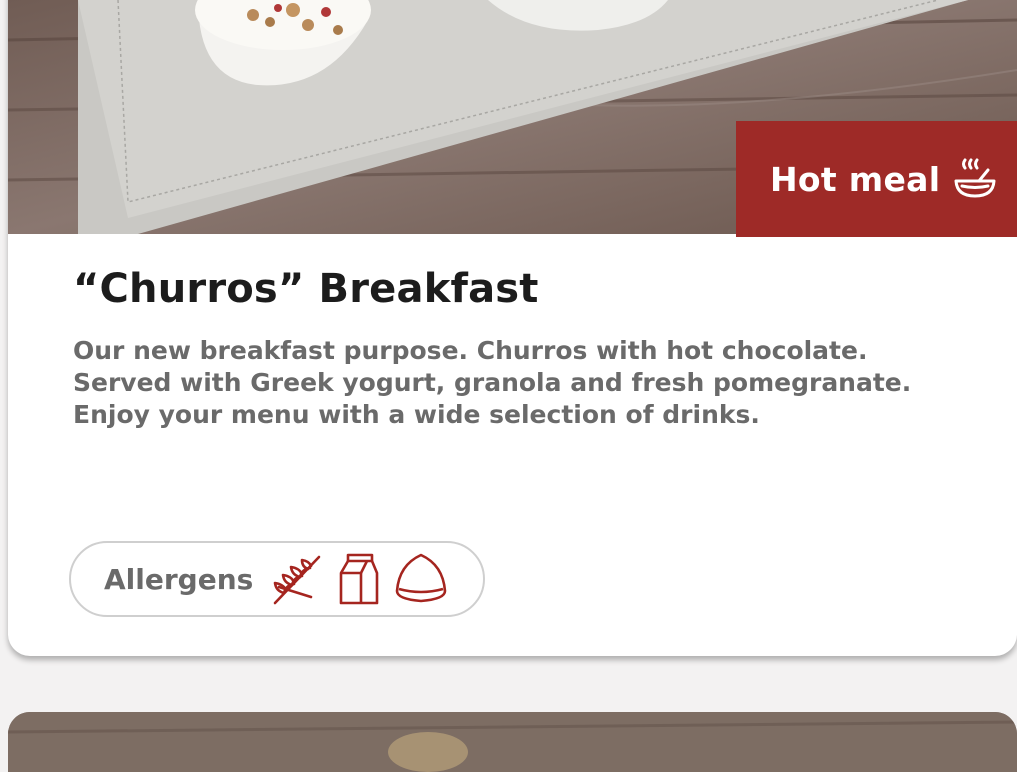 This screenshot has height=772, width=1017. Describe the element at coordinates (179, 579) in the screenshot. I see `allergens-label: Allergens` at that location.